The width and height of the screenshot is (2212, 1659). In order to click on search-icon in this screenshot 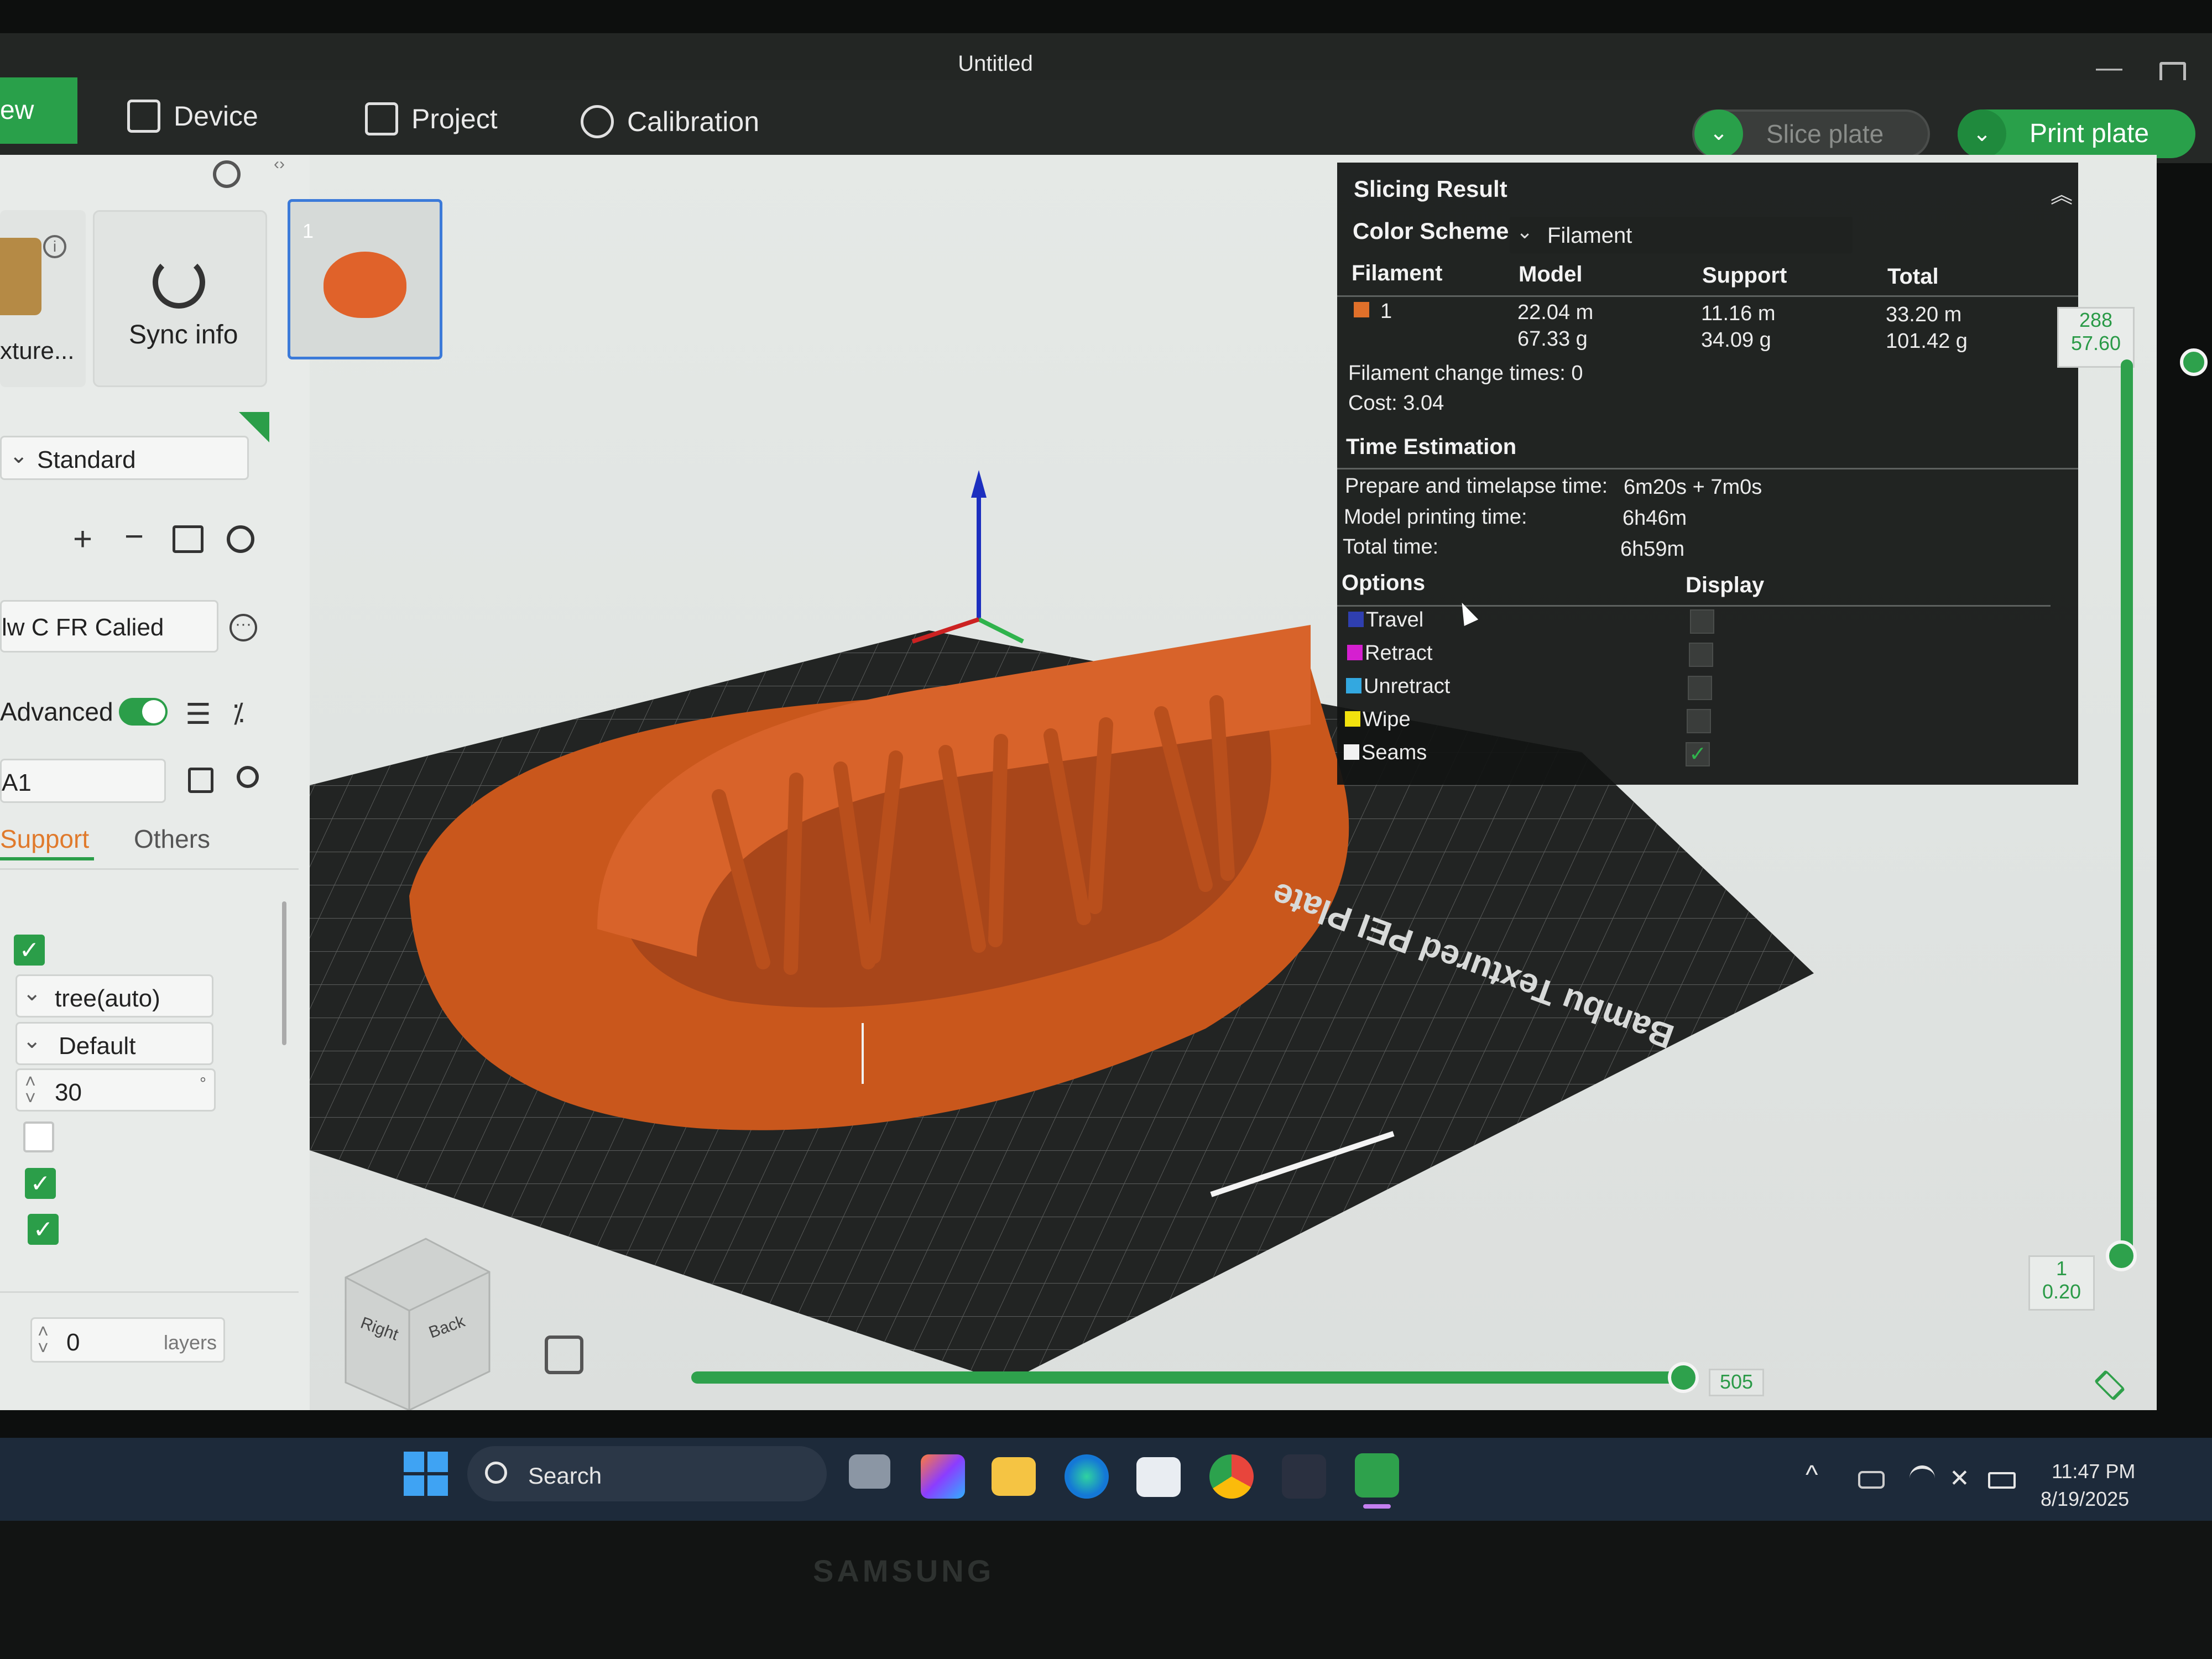, I will do `click(248, 777)`.